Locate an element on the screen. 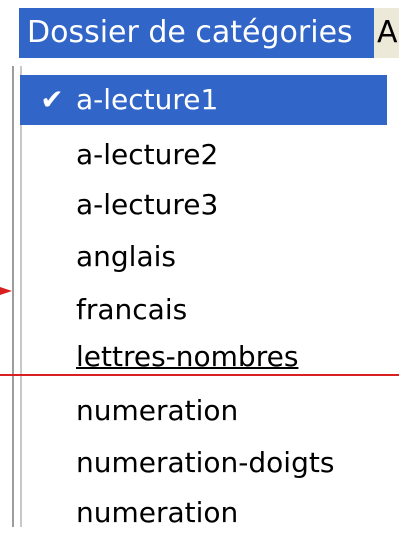  menu-item-a-lecture1: ✔ a-lecture1 is located at coordinates (203, 100).